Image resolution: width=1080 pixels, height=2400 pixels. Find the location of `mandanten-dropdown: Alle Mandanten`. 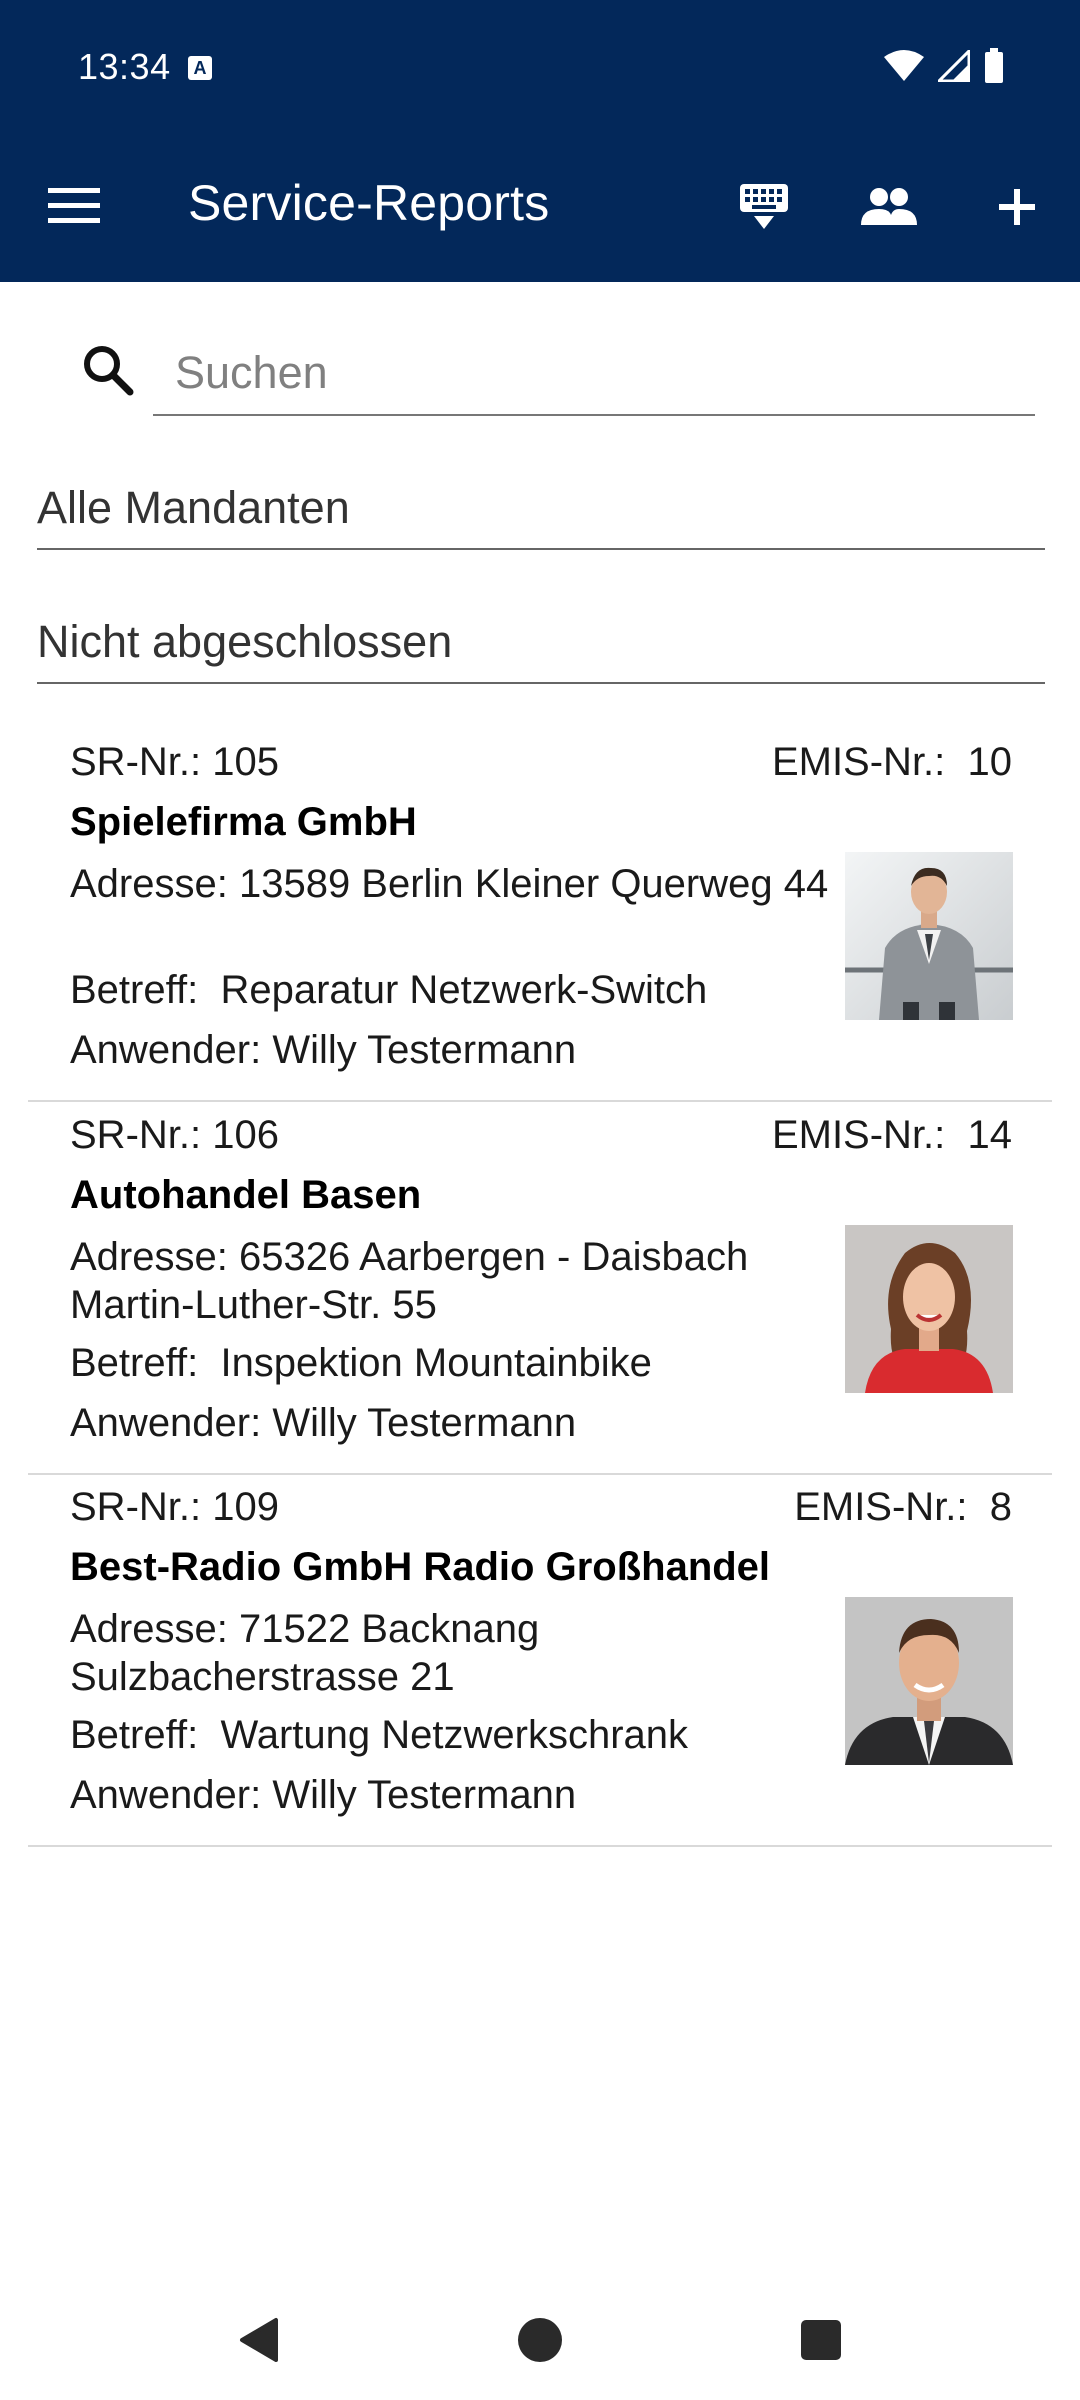

mandanten-dropdown: Alle Mandanten is located at coordinates (541, 515).